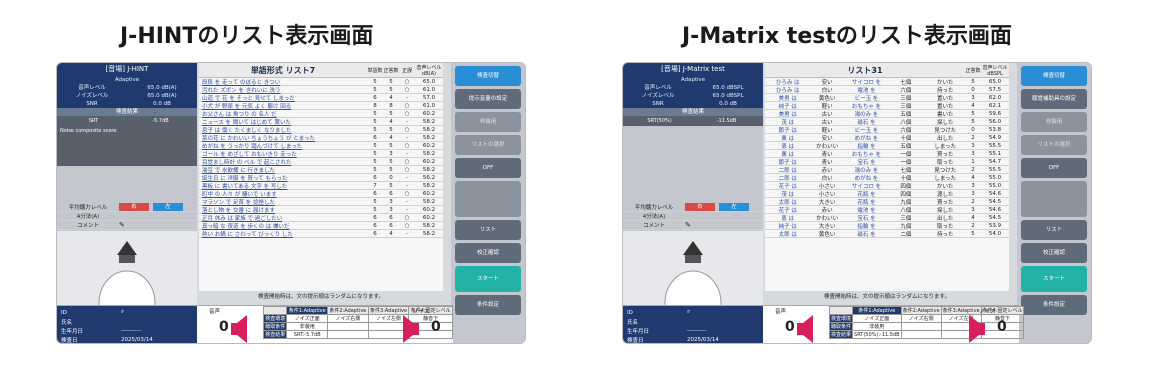 Image resolution: width=1151 pixels, height=383 pixels. What do you see at coordinates (162, 88) in the screenshot?
I see `kv-value: 65.0 dB(A)` at bounding box center [162, 88].